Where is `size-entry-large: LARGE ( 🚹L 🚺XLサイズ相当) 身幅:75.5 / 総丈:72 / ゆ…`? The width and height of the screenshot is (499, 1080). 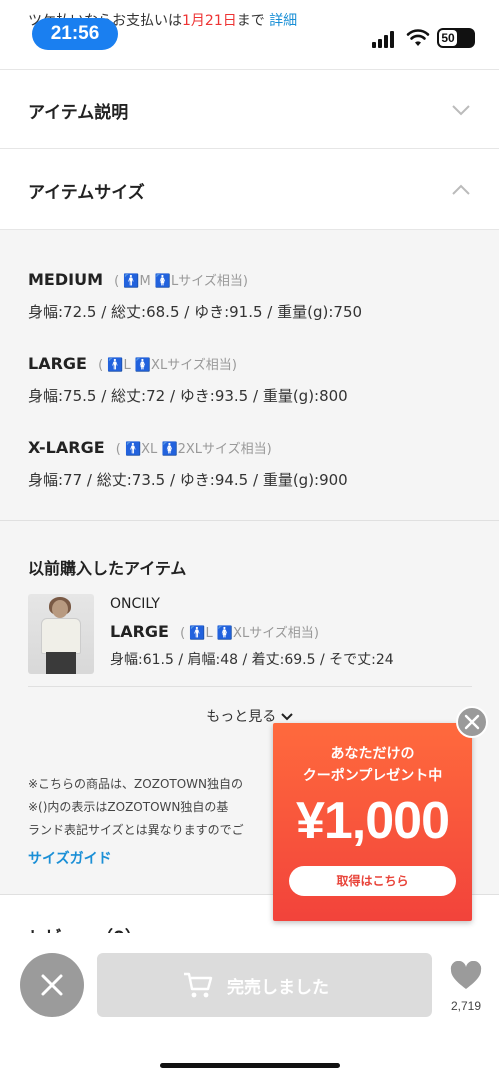 size-entry-large: LARGE ( 🚹L 🚺XLサイズ相当) 身幅:75.5 / 総丈:72 / ゆ… is located at coordinates (188, 380).